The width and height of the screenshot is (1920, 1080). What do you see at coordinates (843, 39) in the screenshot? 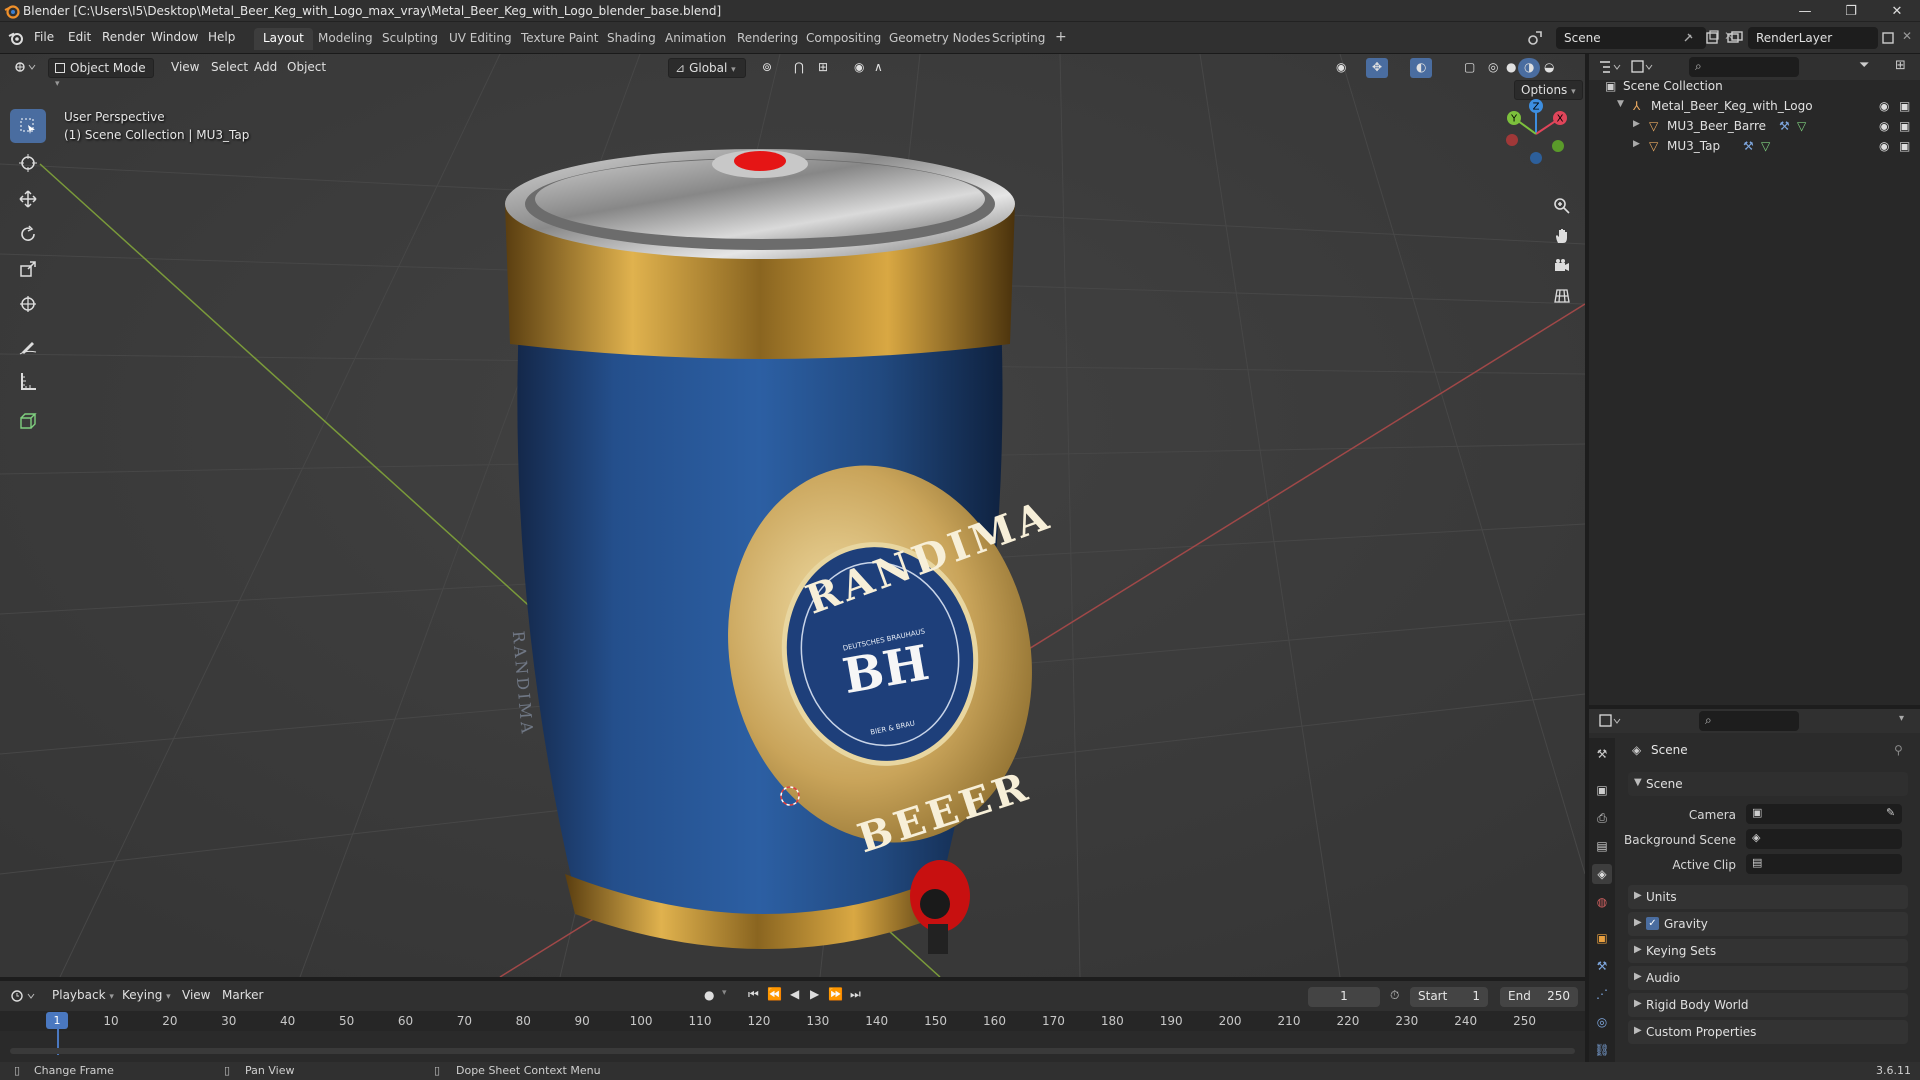
I see `tab-compositing: Compositing` at bounding box center [843, 39].